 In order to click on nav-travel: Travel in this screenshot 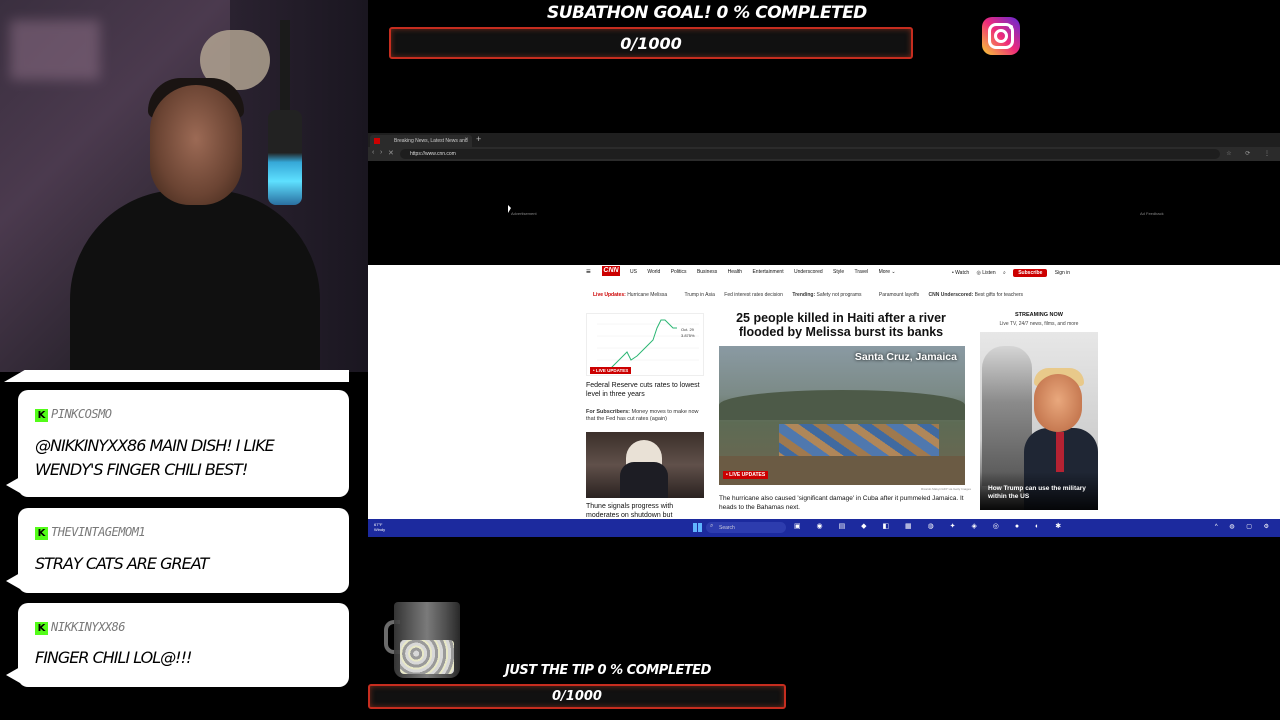, I will do `click(861, 272)`.